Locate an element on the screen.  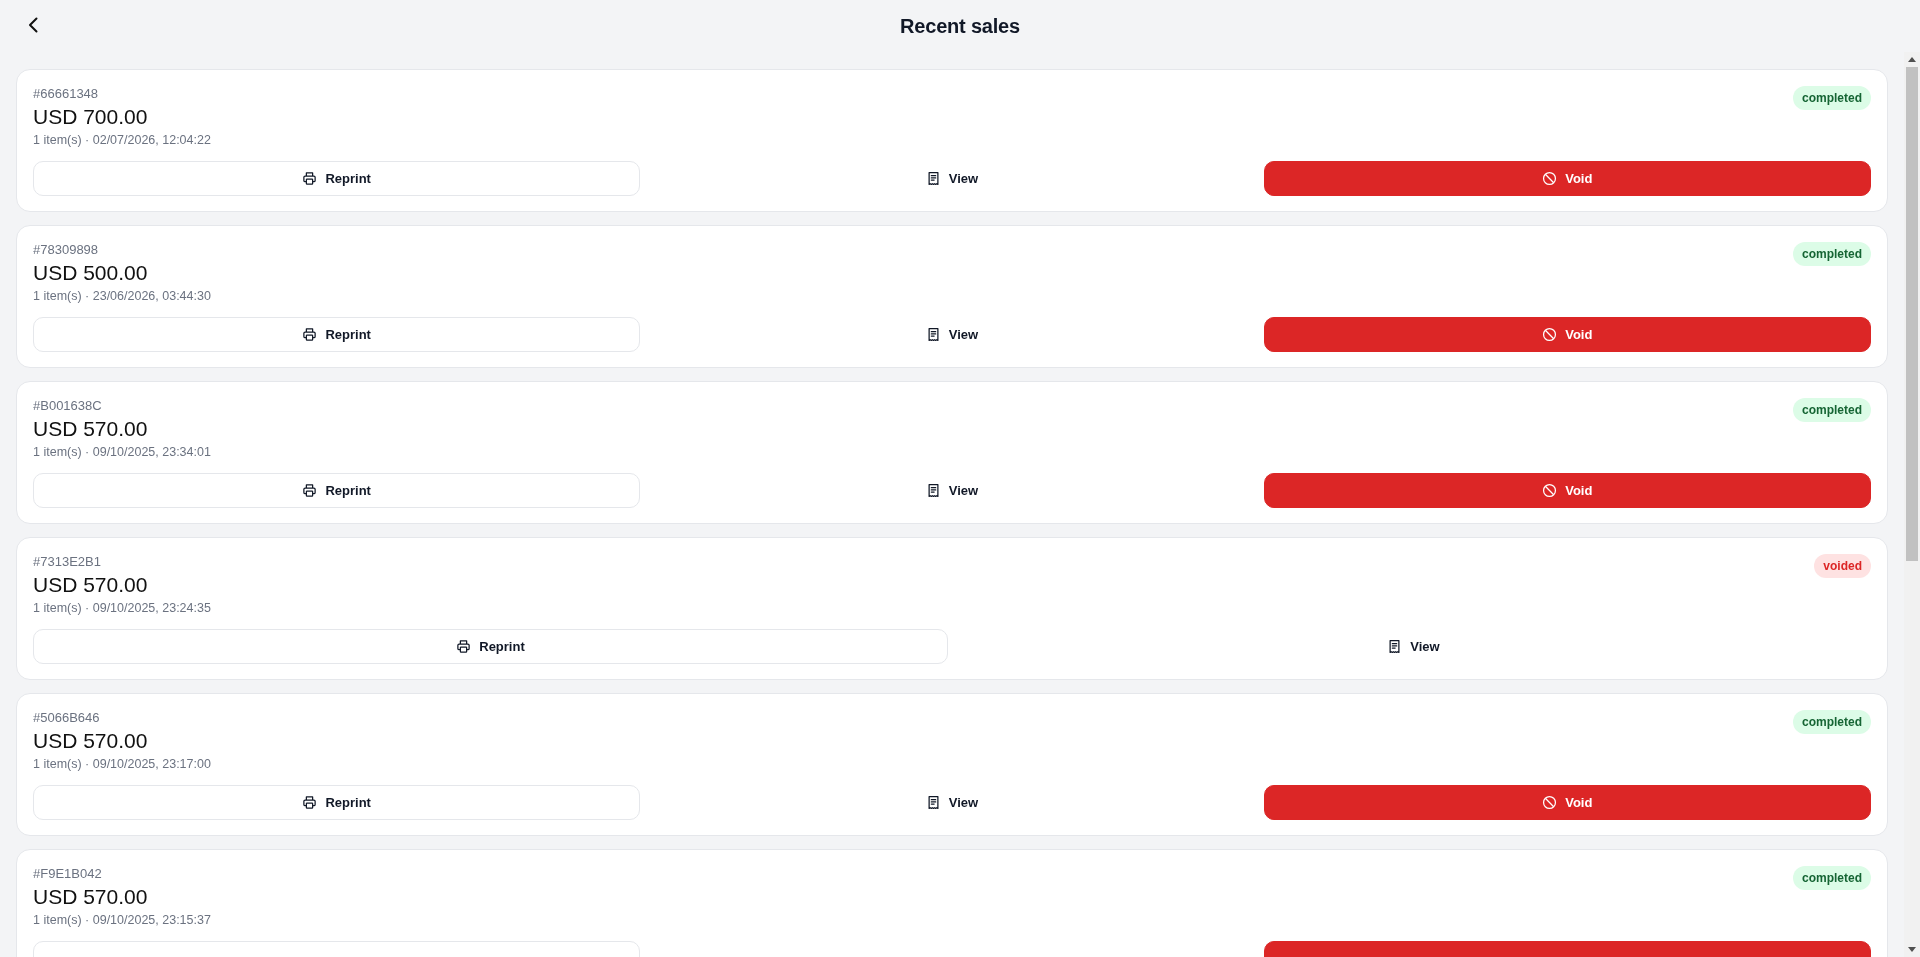
sale-id: #5066B646 is located at coordinates (67, 718).